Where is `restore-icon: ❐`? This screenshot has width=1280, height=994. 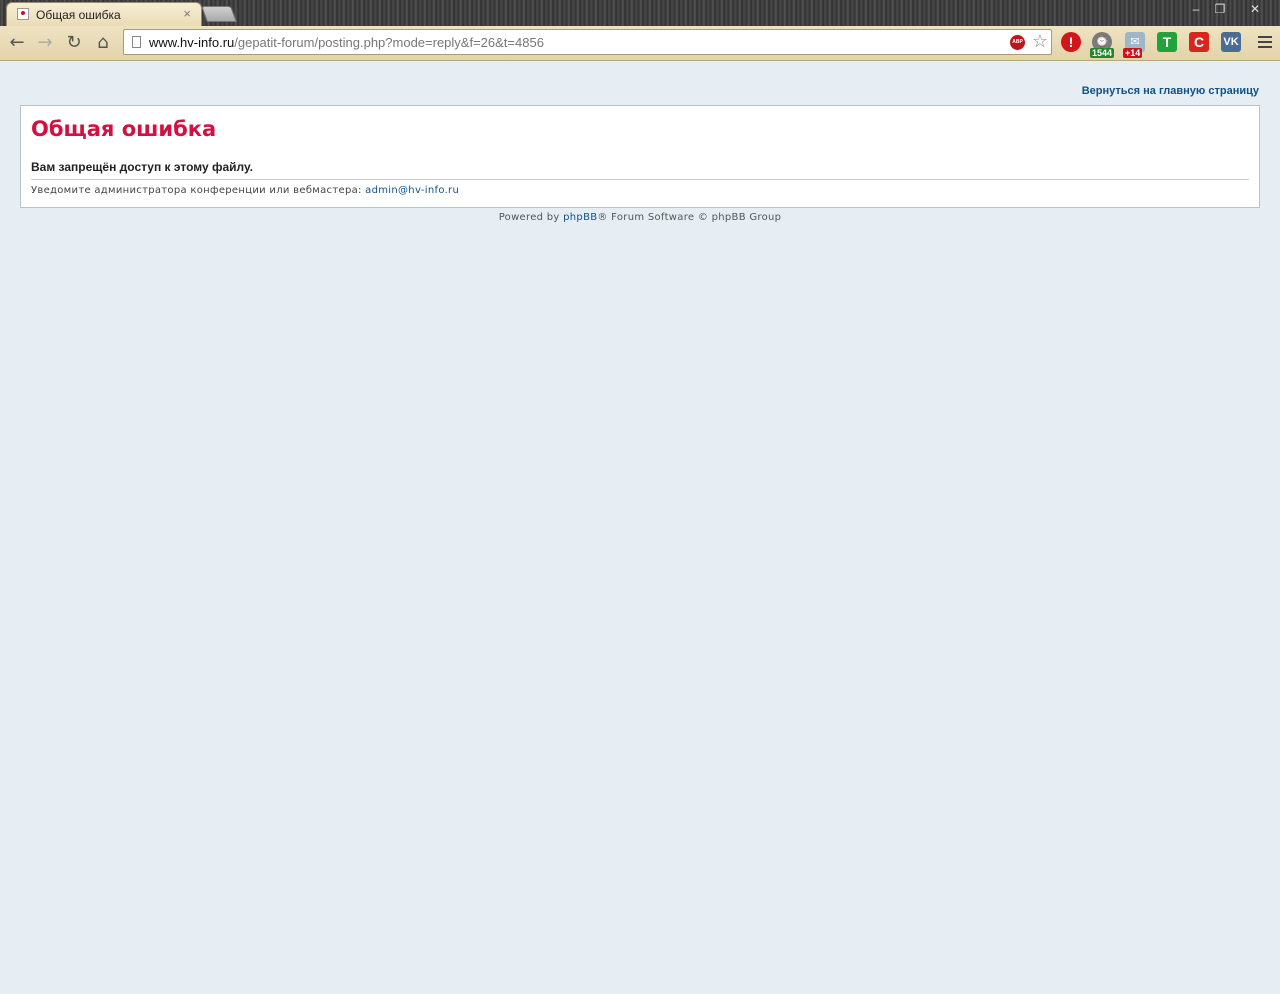
restore-icon: ❐ is located at coordinates (1220, 9).